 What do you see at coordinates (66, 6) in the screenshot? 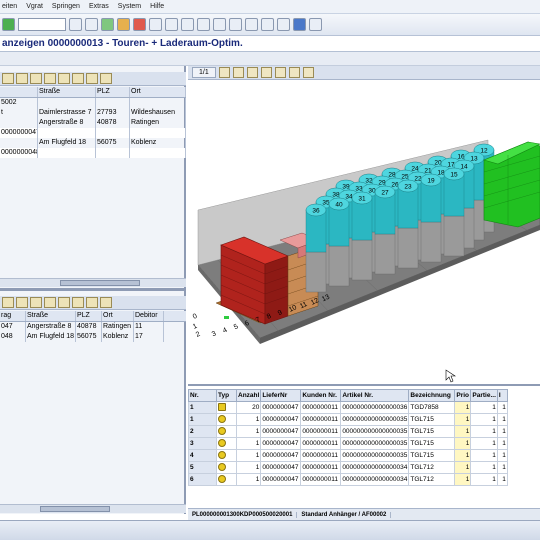
I see `menu-item: Springen` at bounding box center [66, 6].